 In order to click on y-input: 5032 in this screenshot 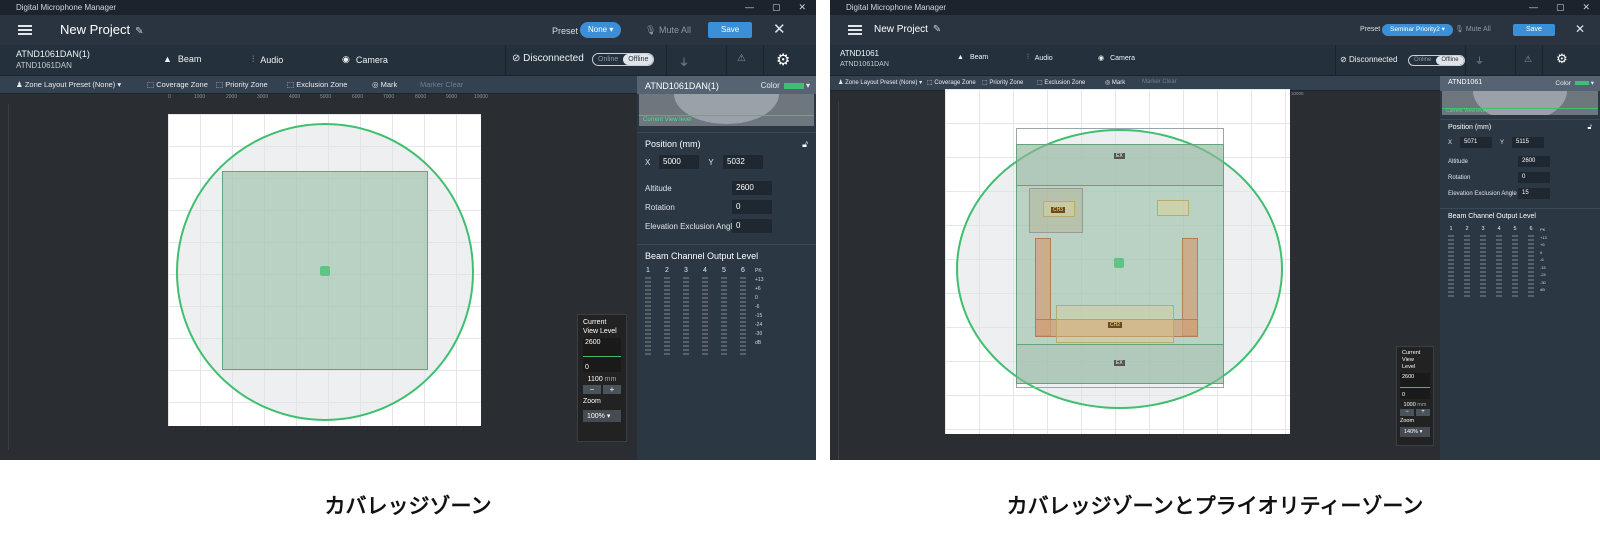, I will do `click(743, 162)`.